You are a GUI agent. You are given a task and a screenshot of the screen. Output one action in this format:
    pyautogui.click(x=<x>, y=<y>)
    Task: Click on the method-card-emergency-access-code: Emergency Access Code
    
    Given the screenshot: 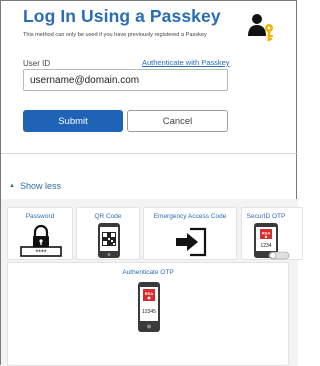 What is the action you would take?
    pyautogui.click(x=190, y=233)
    